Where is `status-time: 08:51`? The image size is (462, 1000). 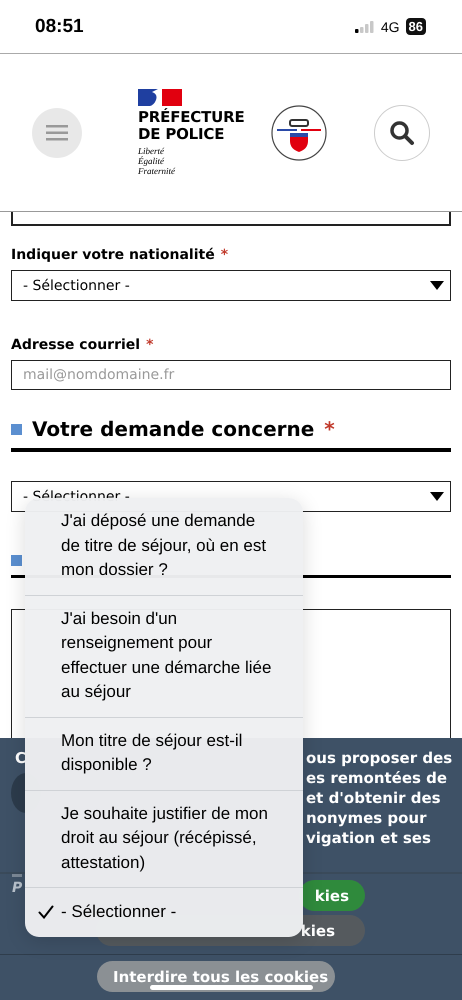 status-time: 08:51 is located at coordinates (59, 27).